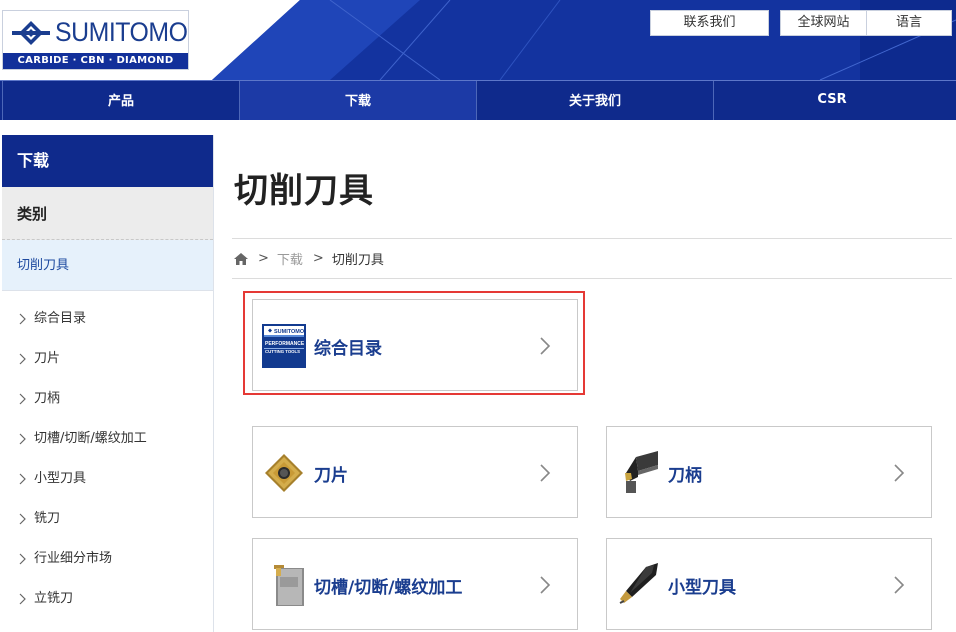 Image resolution: width=956 pixels, height=632 pixels. Describe the element at coordinates (107, 479) in the screenshot. I see `sidebar-item-small-tools: 小型刀具` at that location.